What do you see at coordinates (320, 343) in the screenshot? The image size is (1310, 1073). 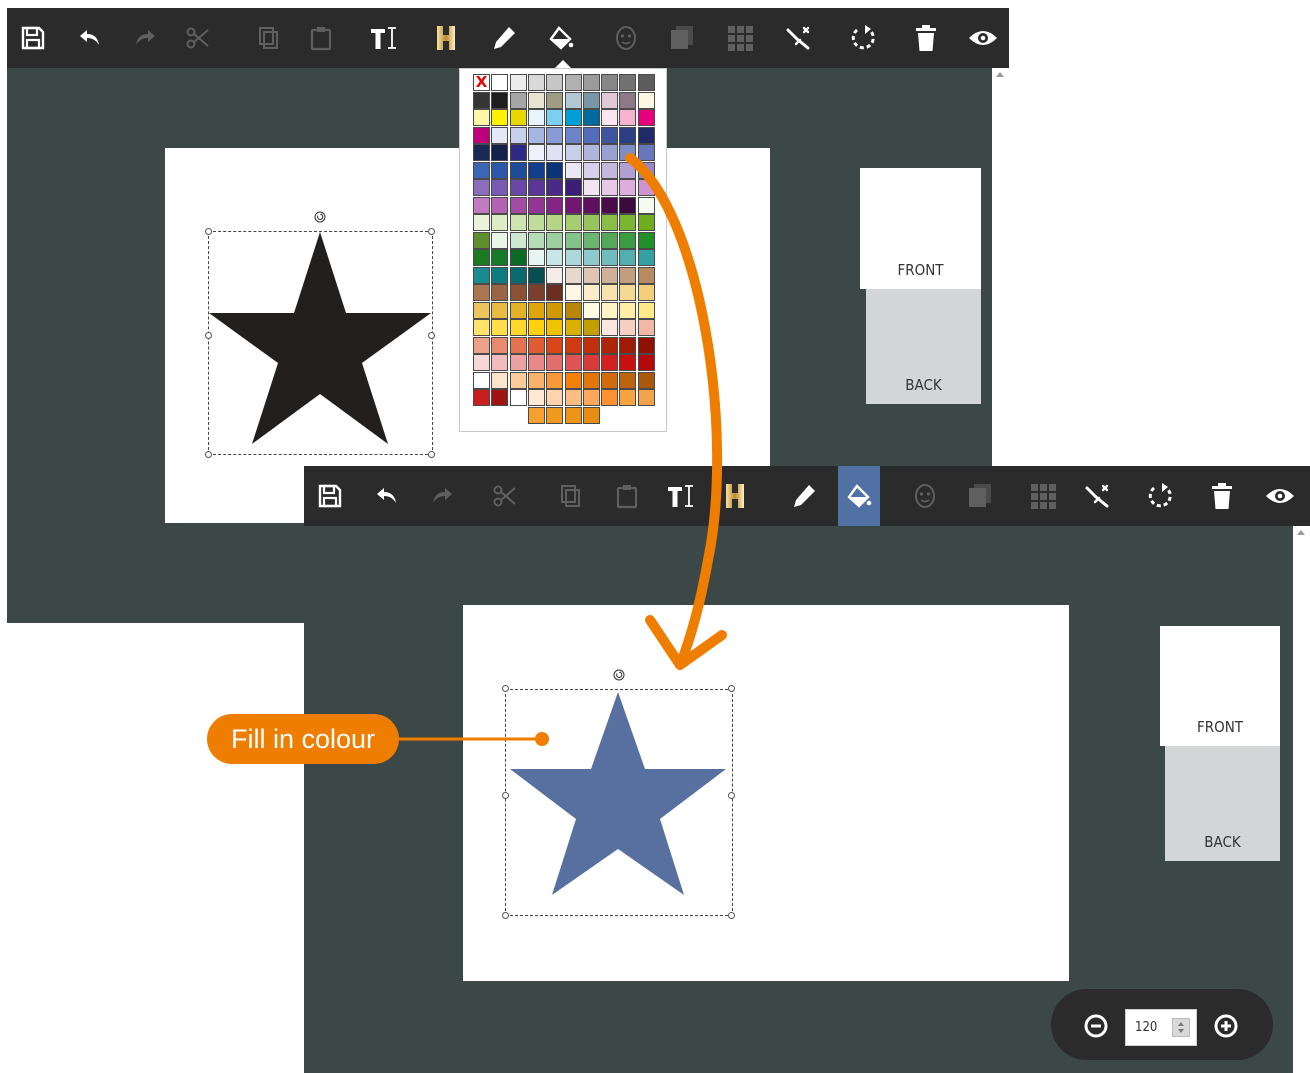 I see `selection-box` at bounding box center [320, 343].